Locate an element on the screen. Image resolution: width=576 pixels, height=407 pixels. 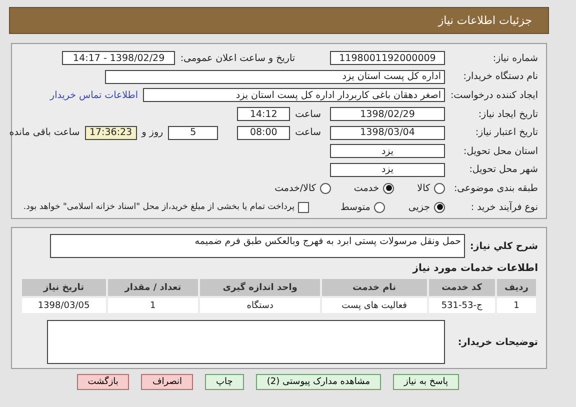
date-field: 1398/02/29 is located at coordinates (387, 114).